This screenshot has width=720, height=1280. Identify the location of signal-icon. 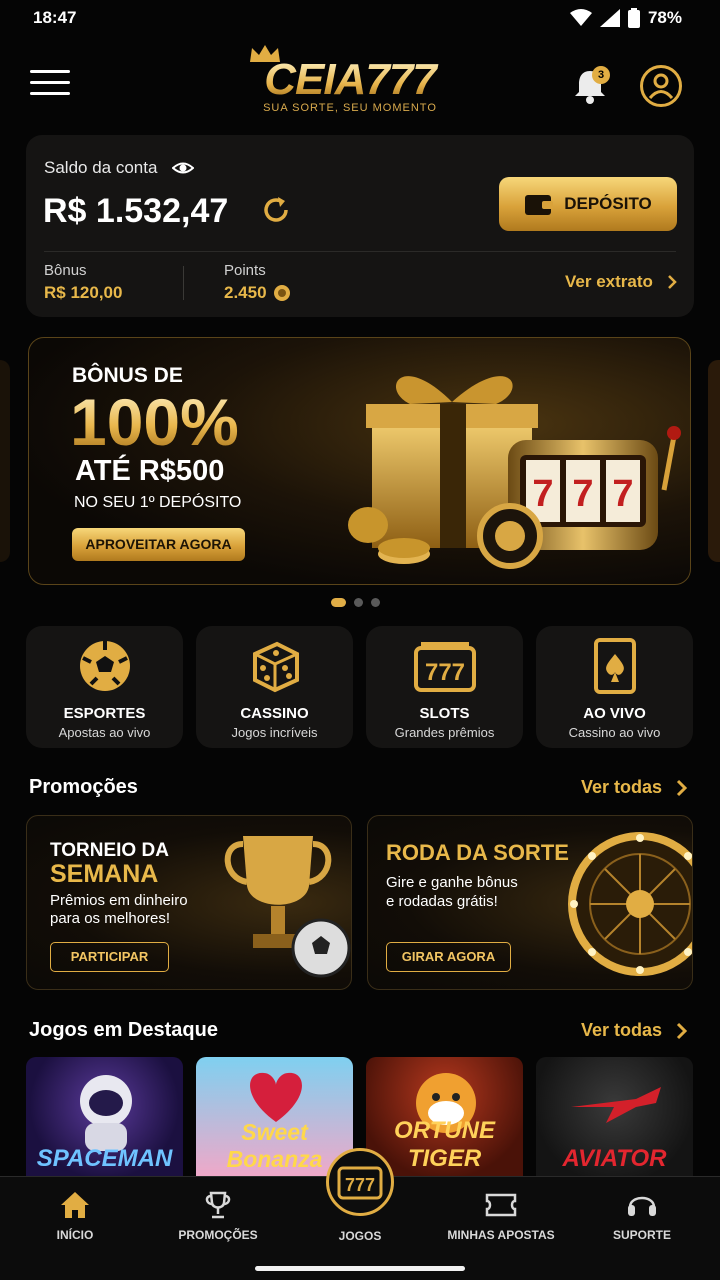
(609, 18).